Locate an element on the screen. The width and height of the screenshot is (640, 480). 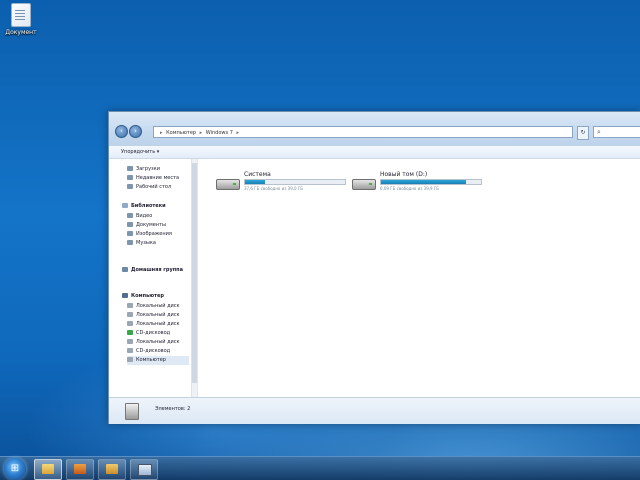
nav-item-drive-5: Локальный диск is located at coordinates (153, 342).